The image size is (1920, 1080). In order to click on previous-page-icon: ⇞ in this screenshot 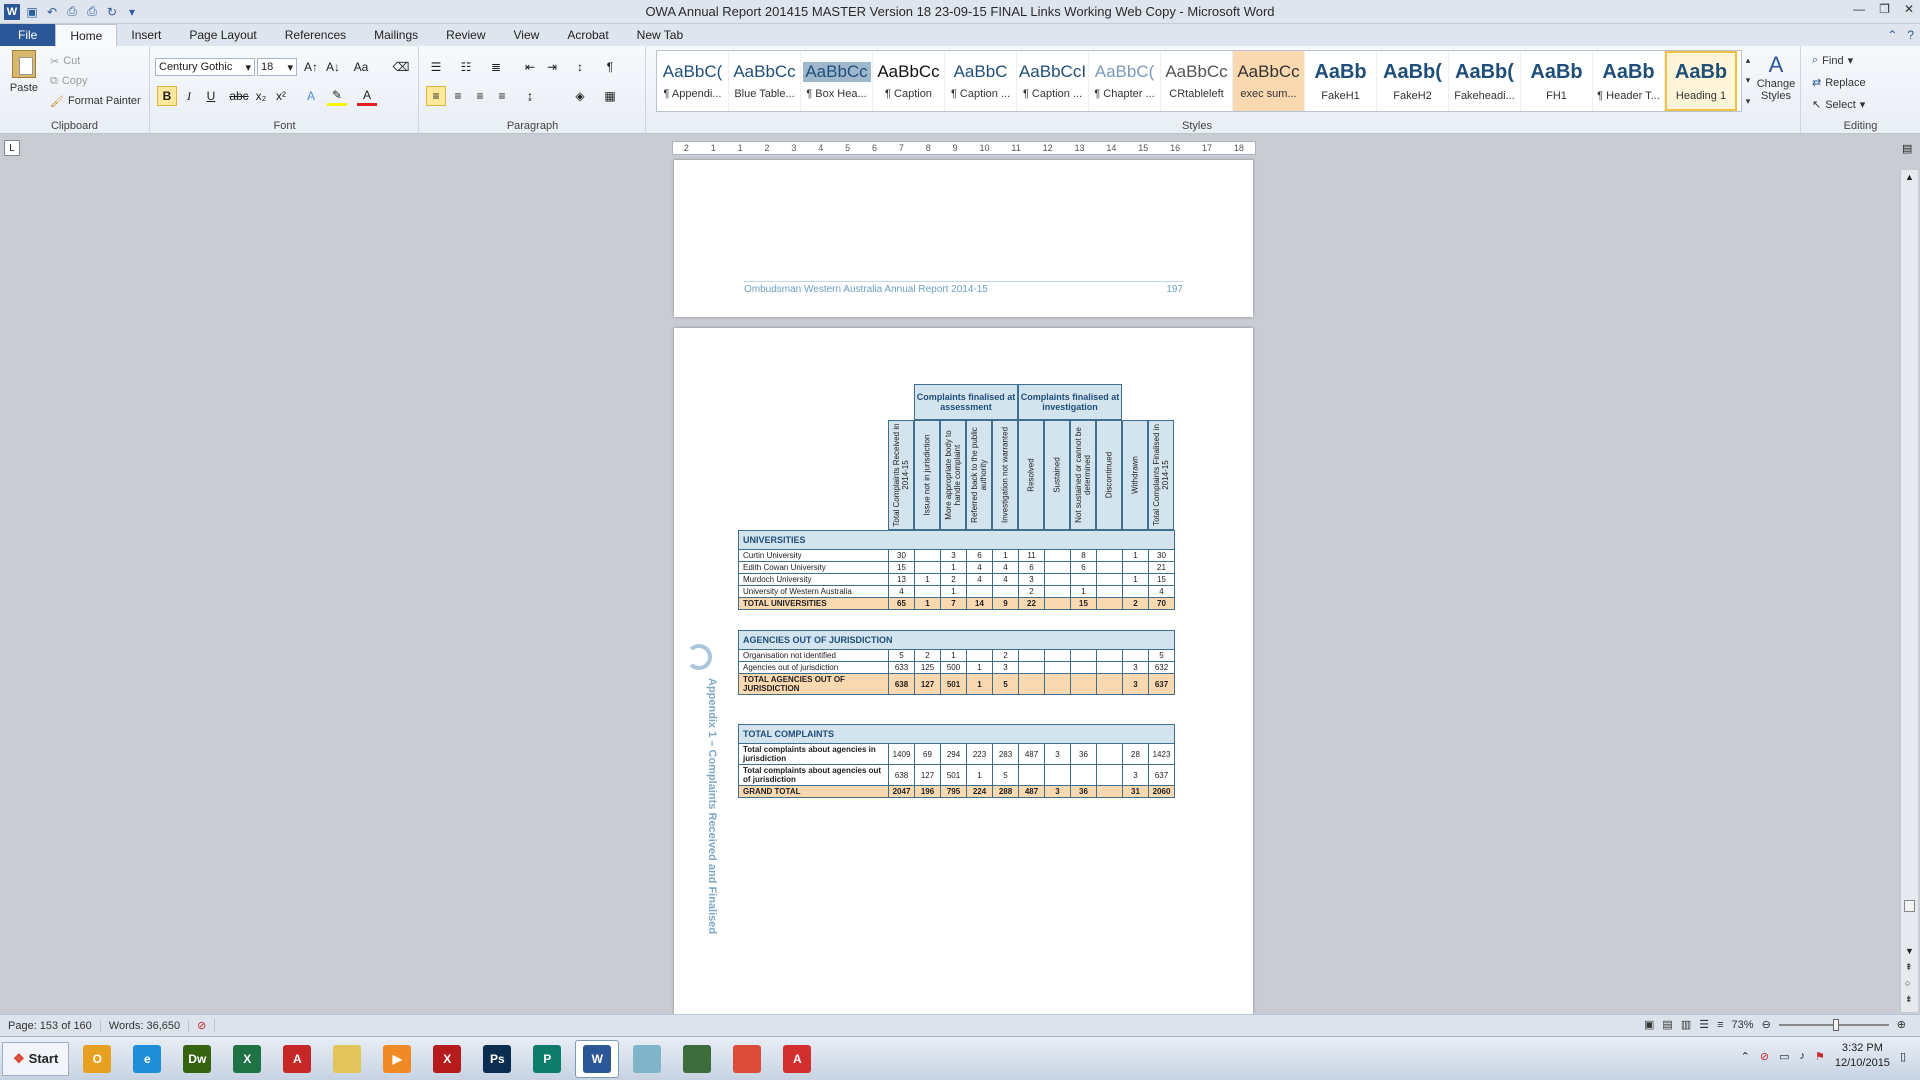, I will do `click(1909, 967)`.